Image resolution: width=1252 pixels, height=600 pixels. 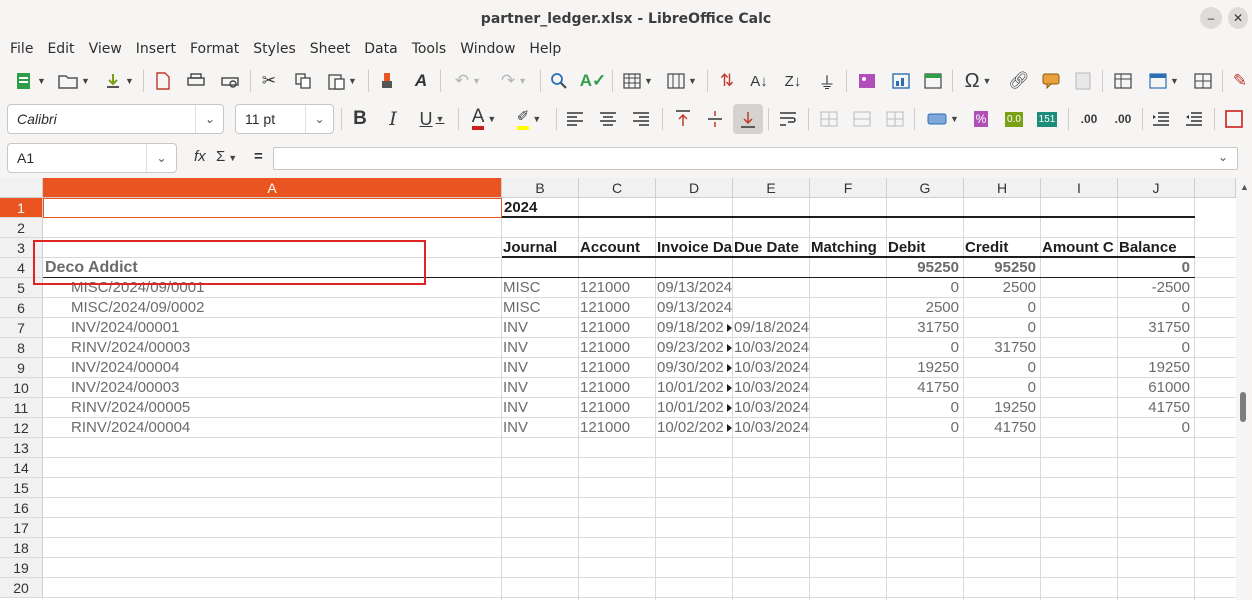 I want to click on column-header-c: C, so click(x=617, y=188).